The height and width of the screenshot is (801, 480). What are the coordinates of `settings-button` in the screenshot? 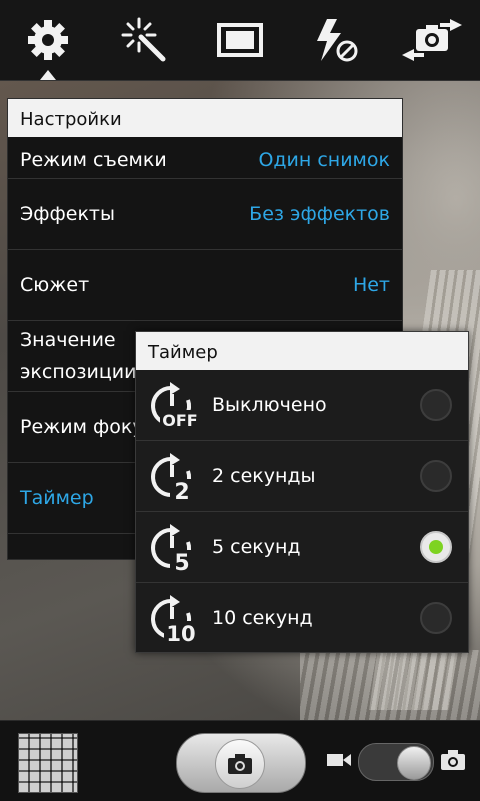 It's located at (48, 40).